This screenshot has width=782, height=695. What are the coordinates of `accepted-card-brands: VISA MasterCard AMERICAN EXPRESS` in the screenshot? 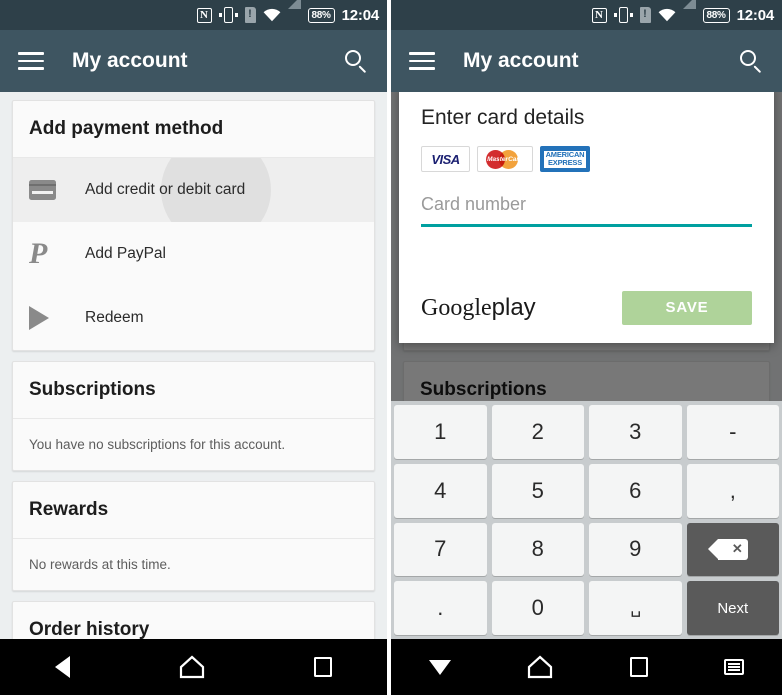 It's located at (586, 159).